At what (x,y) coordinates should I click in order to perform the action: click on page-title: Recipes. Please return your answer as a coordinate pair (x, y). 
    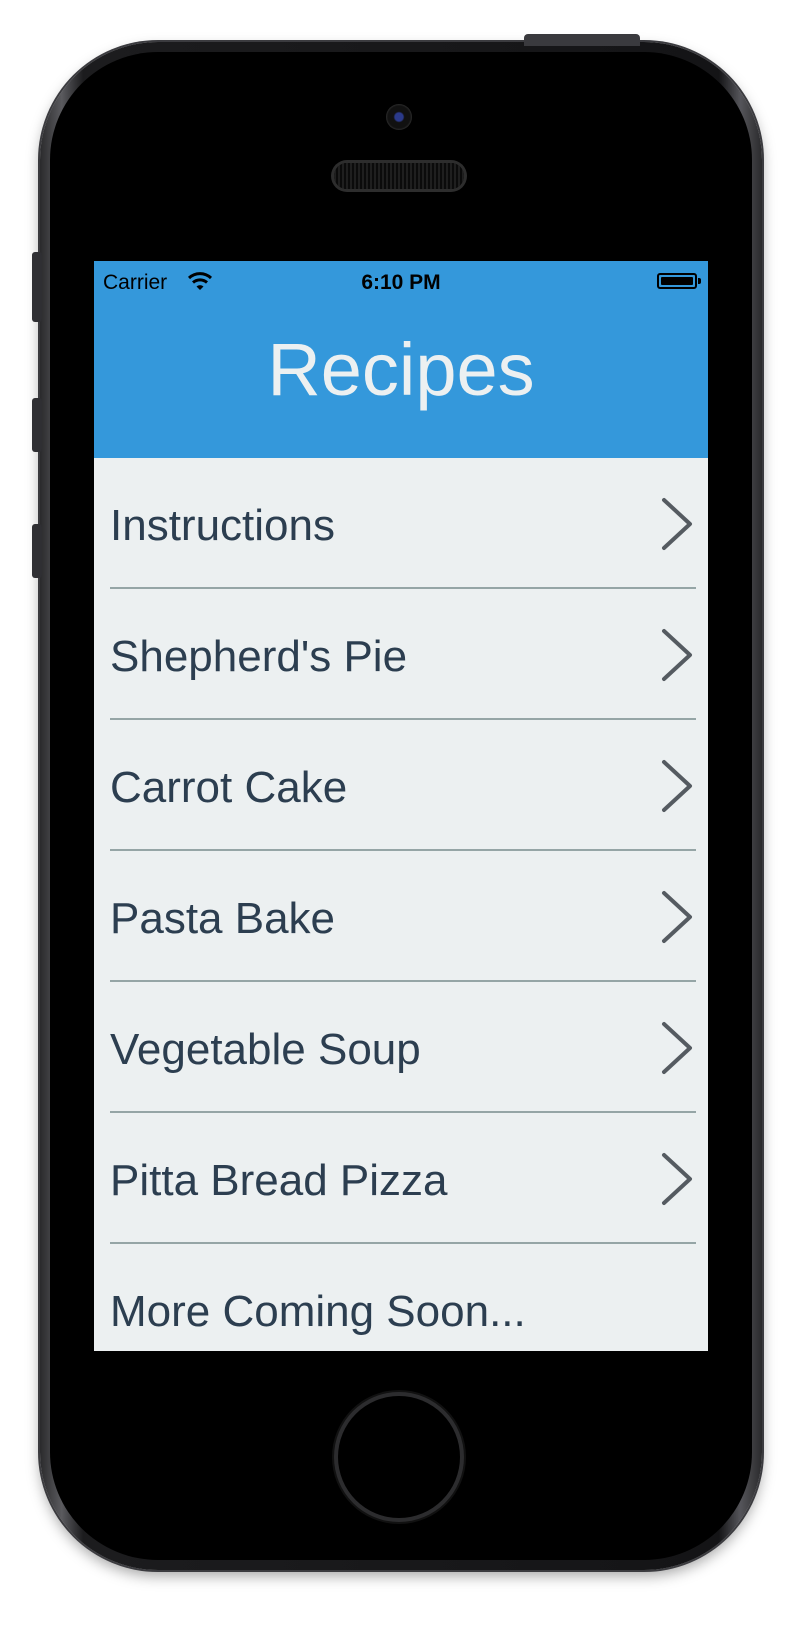
    Looking at the image, I should click on (401, 369).